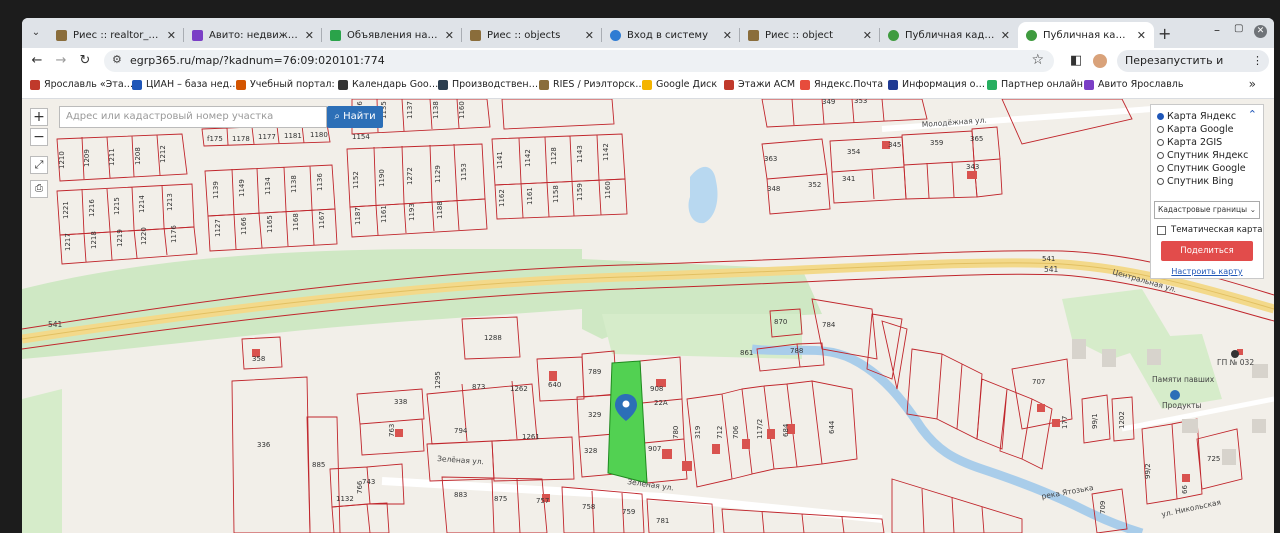  What do you see at coordinates (1086, 35) in the screenshot?
I see `tab-public-cadastral-active: Публичная кадастровая ✕` at bounding box center [1086, 35].